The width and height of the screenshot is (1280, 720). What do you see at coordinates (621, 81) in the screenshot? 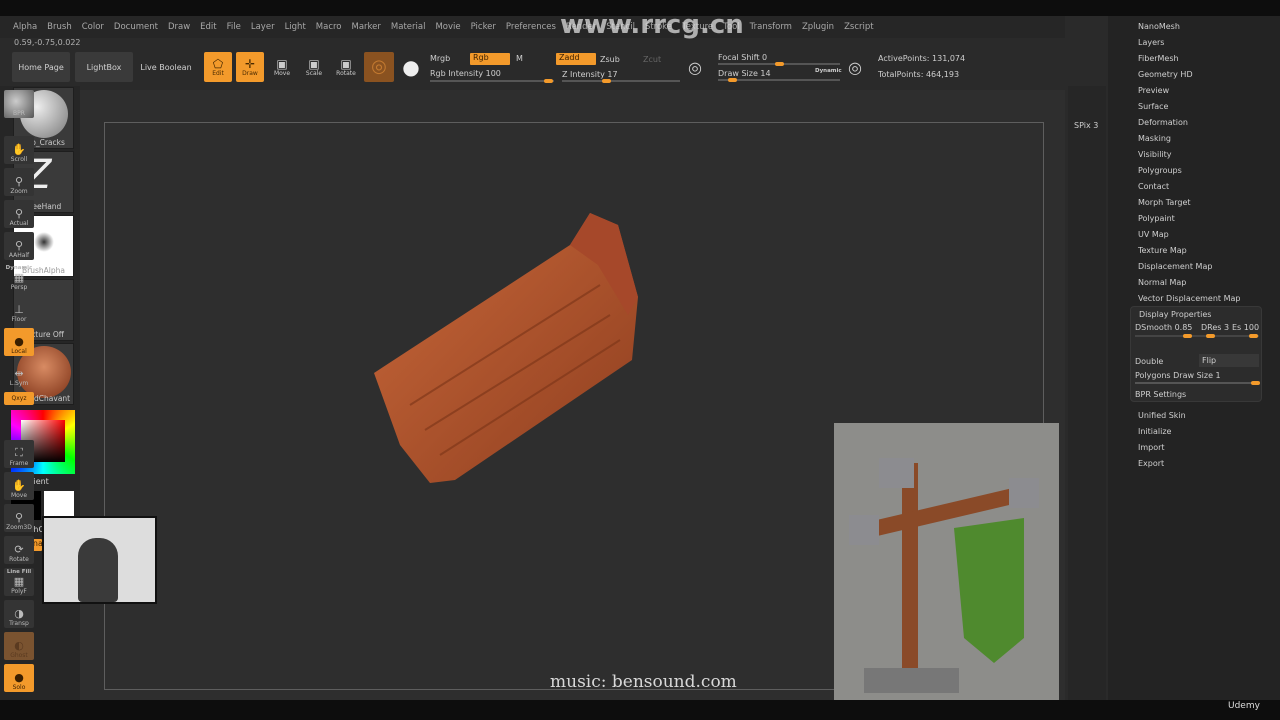
I see `z-intensity-slider` at bounding box center [621, 81].